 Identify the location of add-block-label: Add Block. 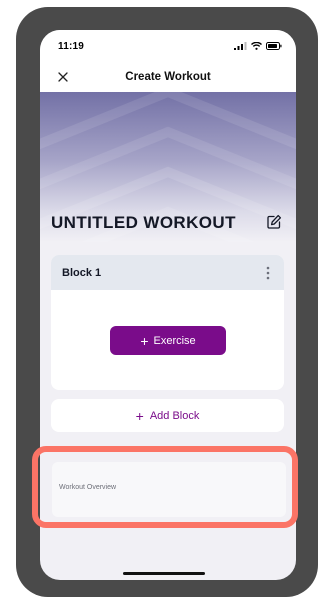
(174, 415).